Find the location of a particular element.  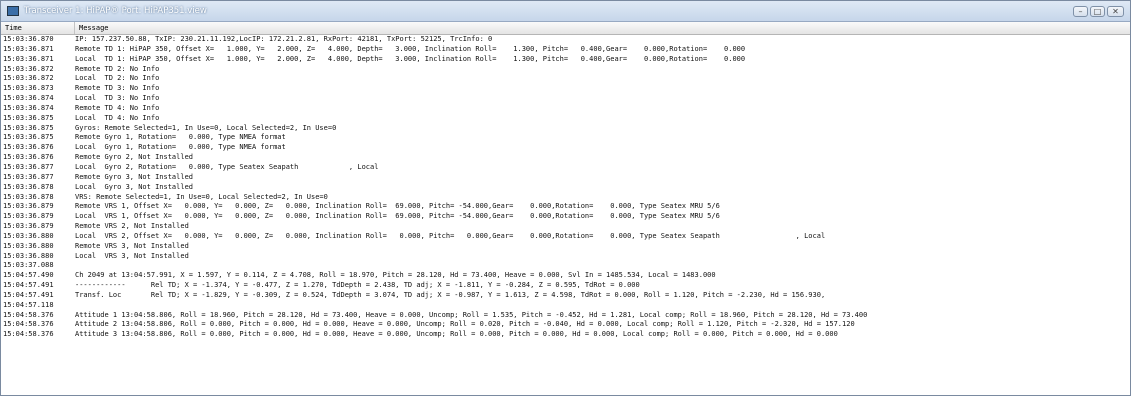

log-row: 15:03:36.874 Local TD 3: No Info is located at coordinates (565, 99).